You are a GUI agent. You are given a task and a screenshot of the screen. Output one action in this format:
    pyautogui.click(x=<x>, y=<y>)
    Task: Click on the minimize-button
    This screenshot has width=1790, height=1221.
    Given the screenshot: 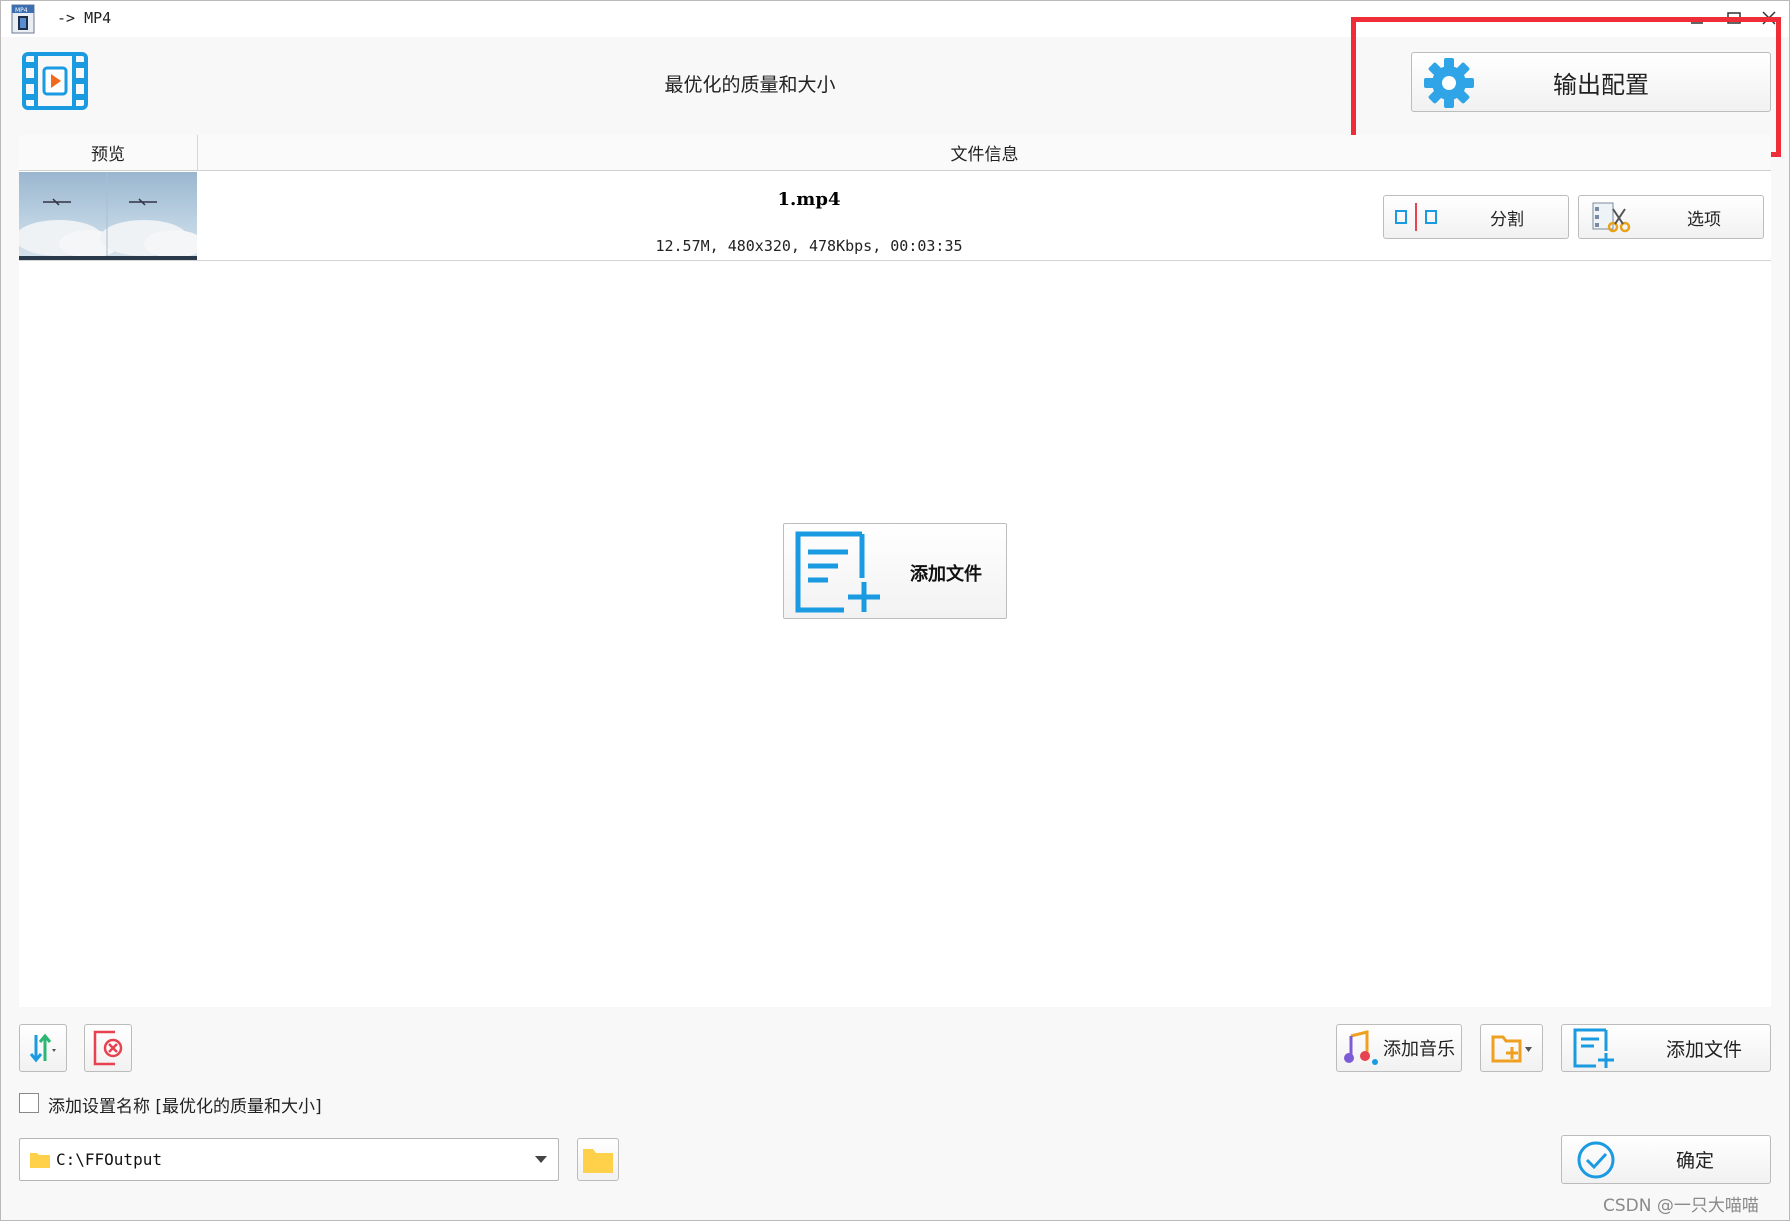 What is the action you would take?
    pyautogui.click(x=1697, y=18)
    